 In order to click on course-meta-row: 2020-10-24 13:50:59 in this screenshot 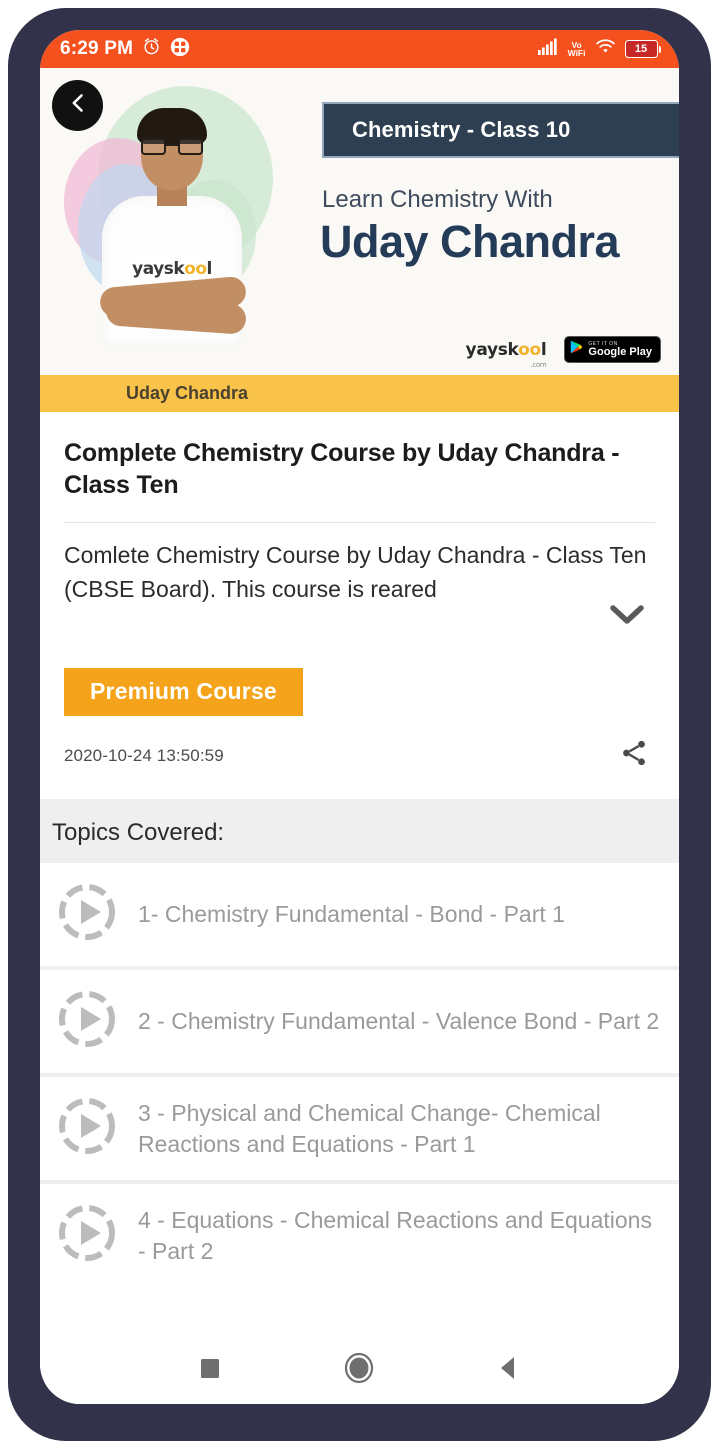, I will do `click(359, 768)`.